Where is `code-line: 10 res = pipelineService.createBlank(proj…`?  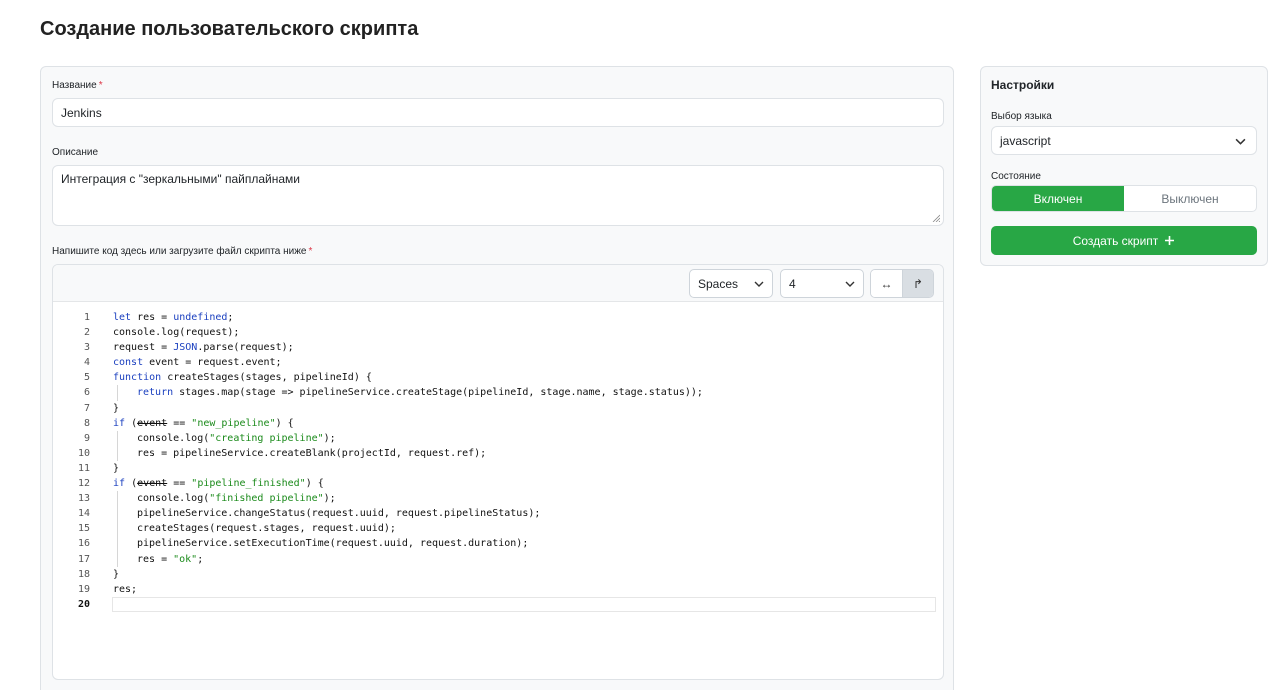
code-line: 10 res = pipelineService.createBlank(proj… is located at coordinates (498, 453).